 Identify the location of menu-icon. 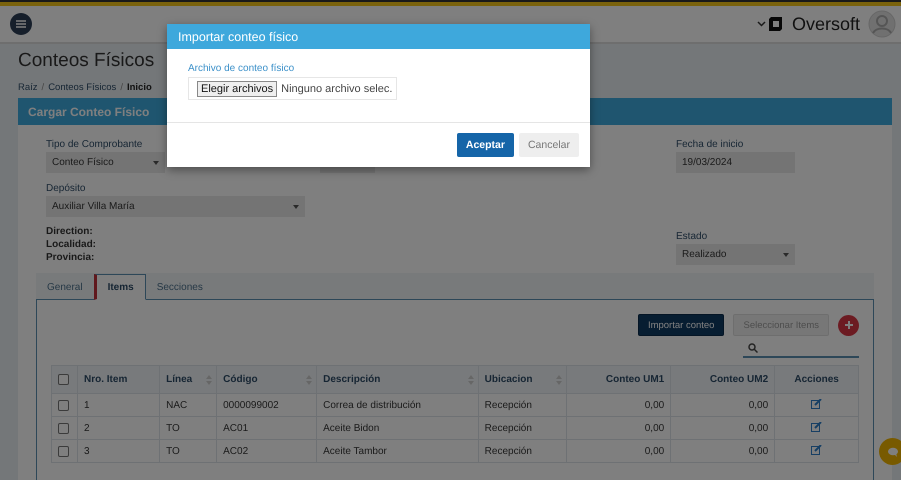
(21, 24).